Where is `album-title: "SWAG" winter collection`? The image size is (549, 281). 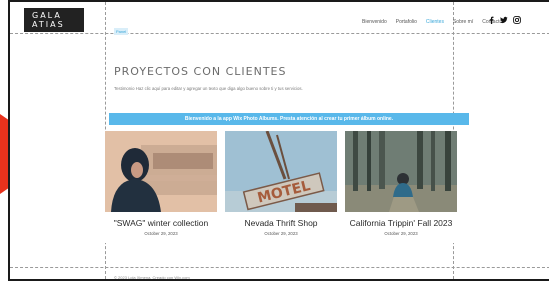 album-title: "SWAG" winter collection is located at coordinates (161, 223).